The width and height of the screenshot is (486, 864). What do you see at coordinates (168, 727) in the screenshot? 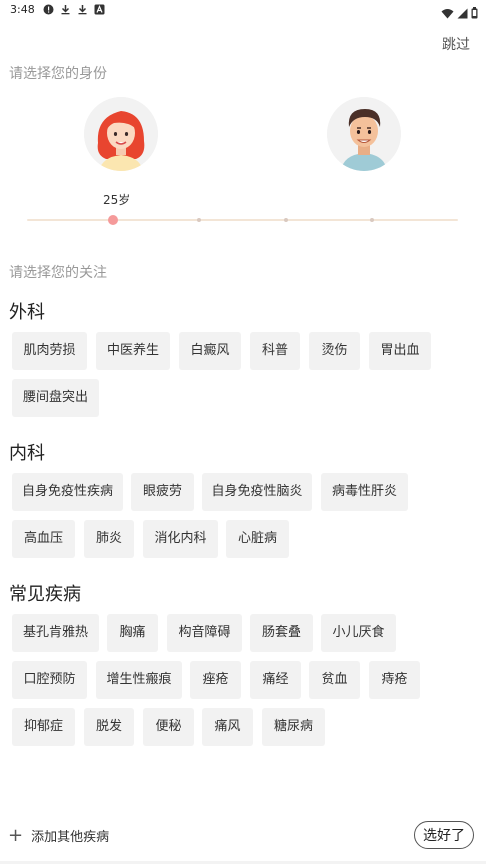
I see `tag-item: 便秘` at bounding box center [168, 727].